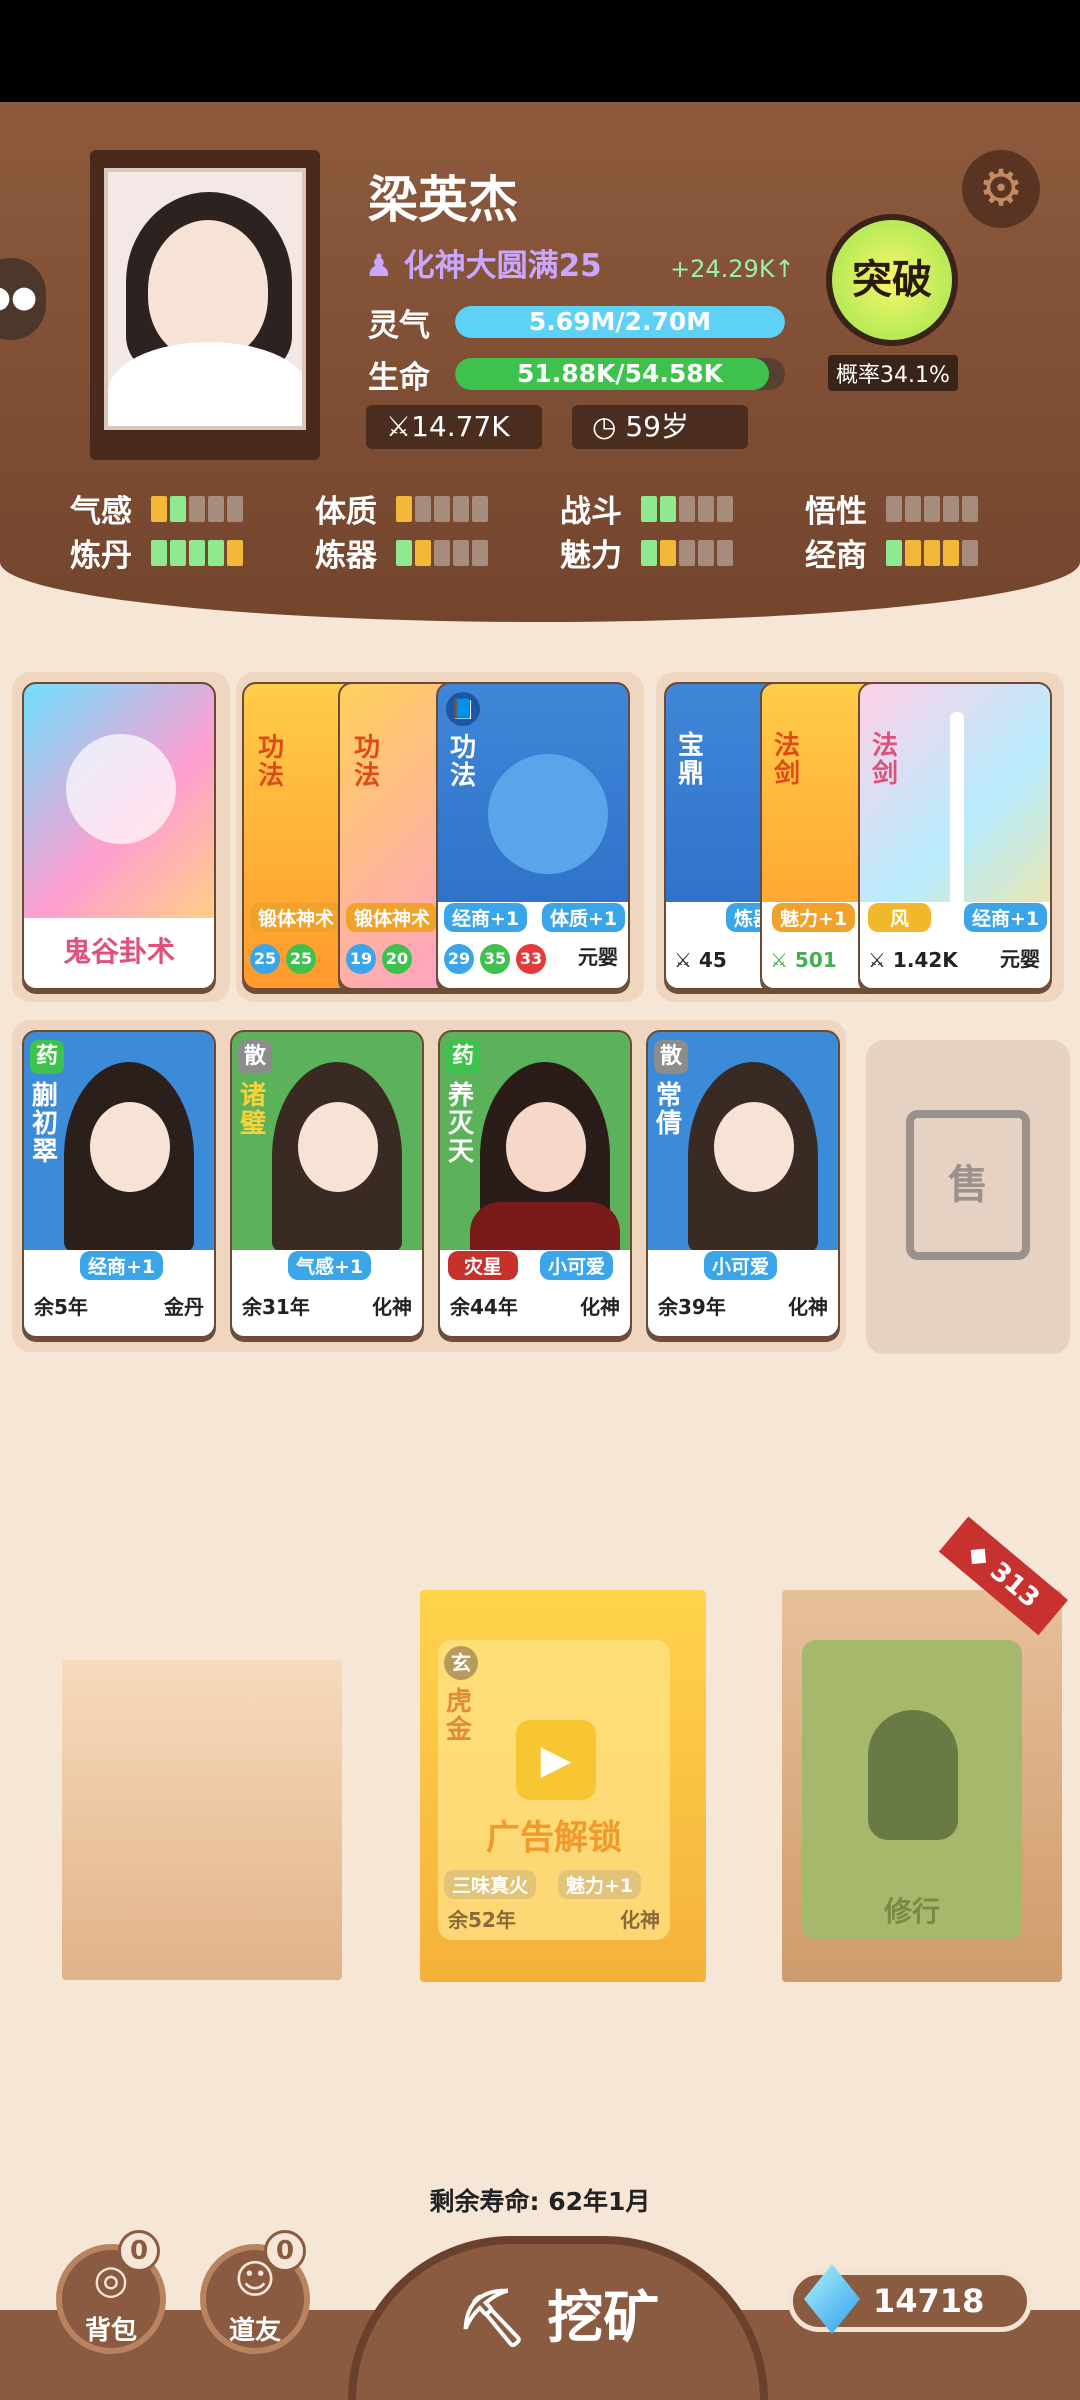 This screenshot has height=2400, width=1080. I want to click on breakthrough-button: 突破, so click(892, 280).